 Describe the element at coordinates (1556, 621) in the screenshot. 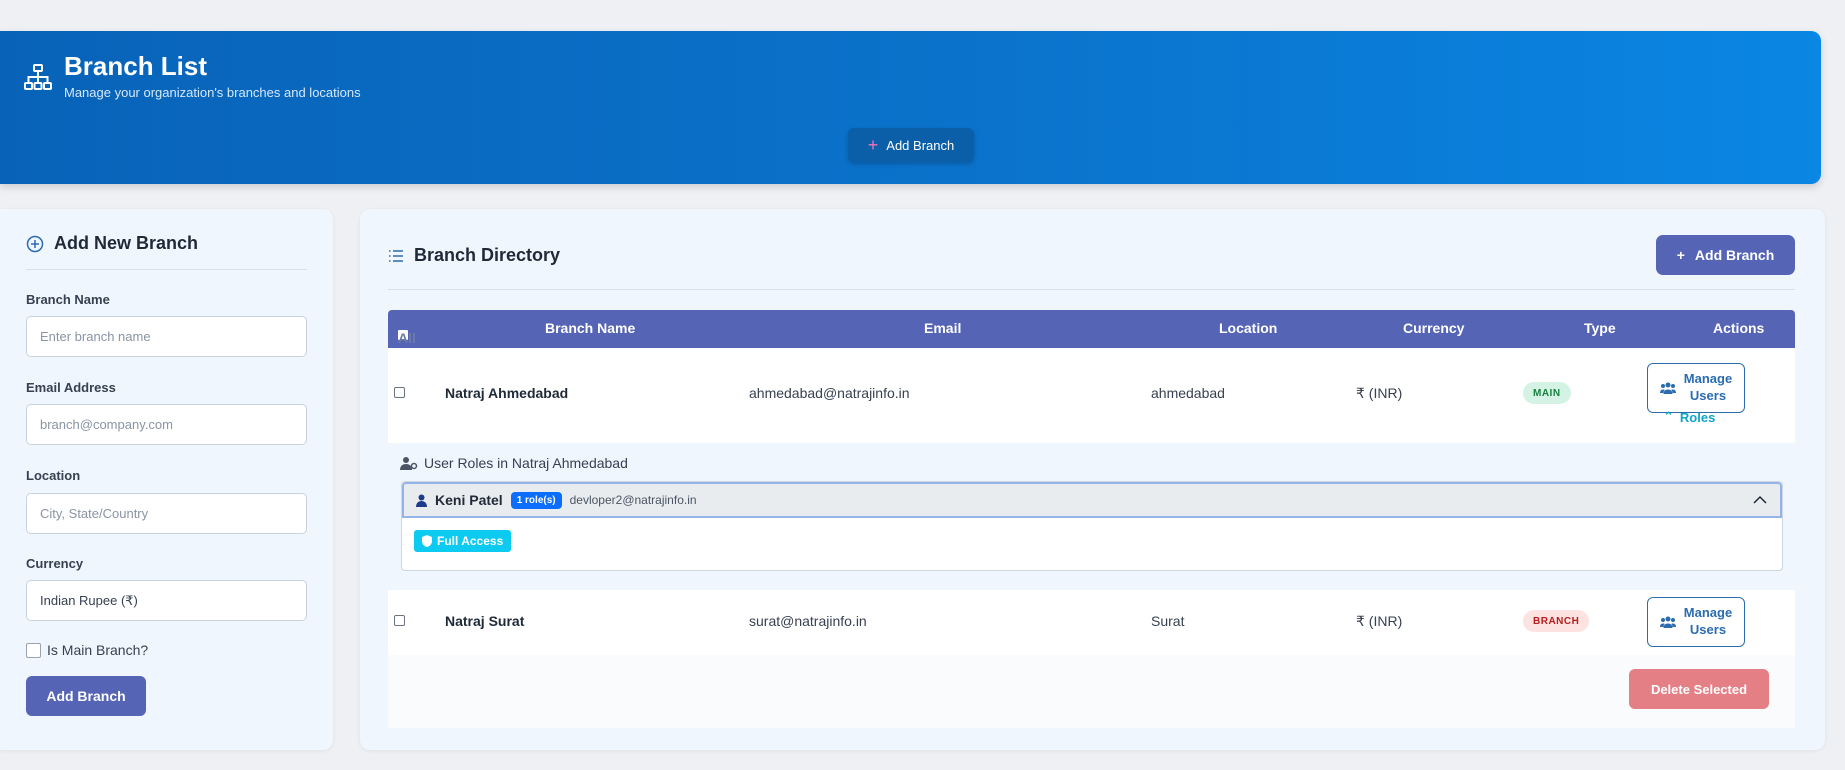

I see `type-badge: BRANCH` at that location.